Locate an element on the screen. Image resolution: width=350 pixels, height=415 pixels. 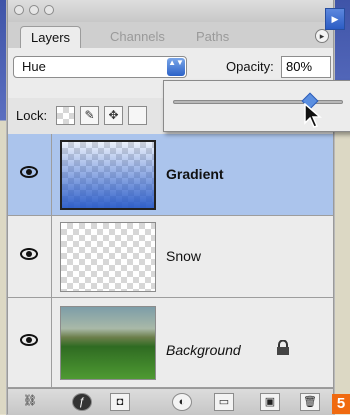
opacity-input: 80% is located at coordinates (306, 67).